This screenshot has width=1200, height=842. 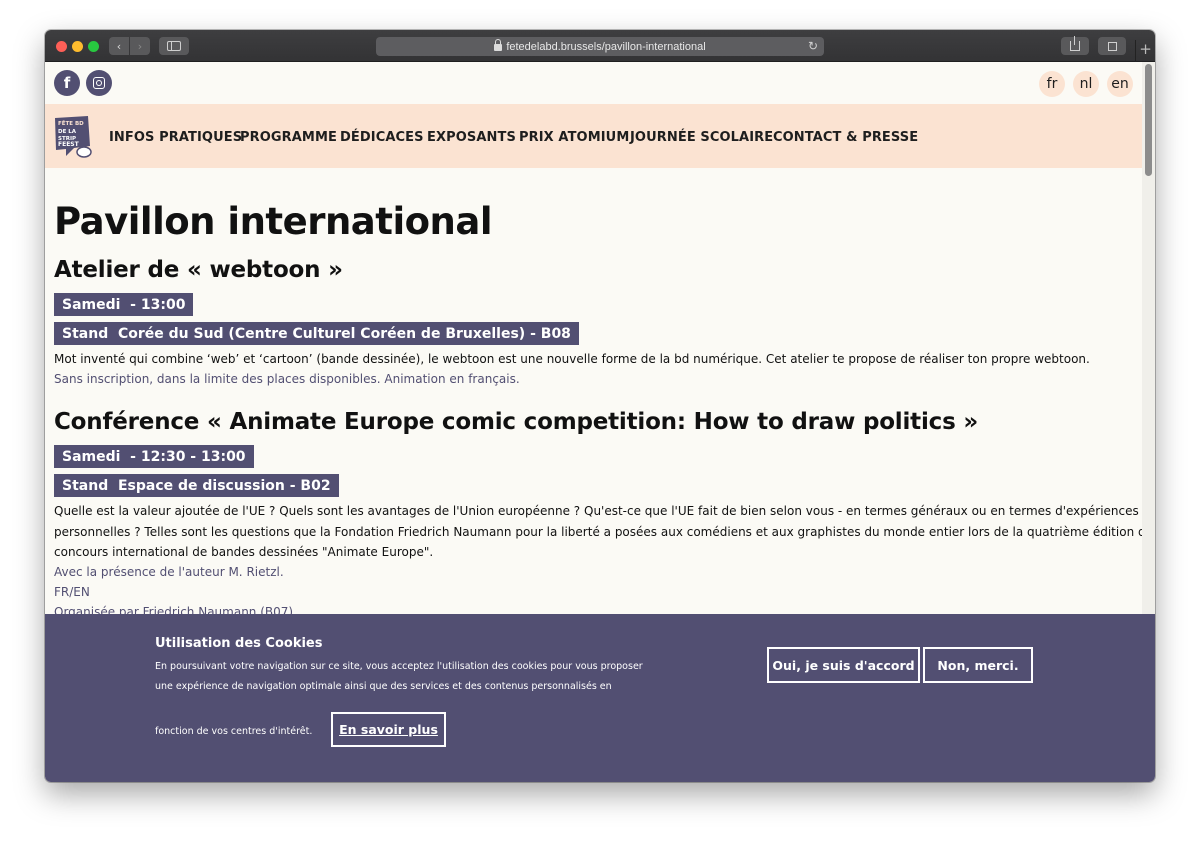 What do you see at coordinates (813, 46) in the screenshot?
I see `reload-icon: ↻` at bounding box center [813, 46].